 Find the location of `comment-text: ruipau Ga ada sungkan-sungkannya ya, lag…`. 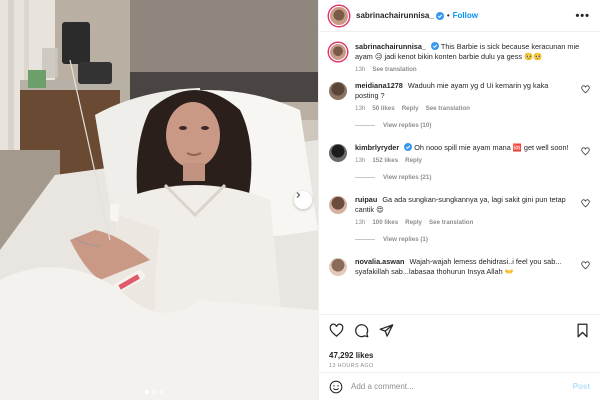

comment-text: ruipau Ga ada sungkan-sungkannya ya, lag… is located at coordinates (464, 205).